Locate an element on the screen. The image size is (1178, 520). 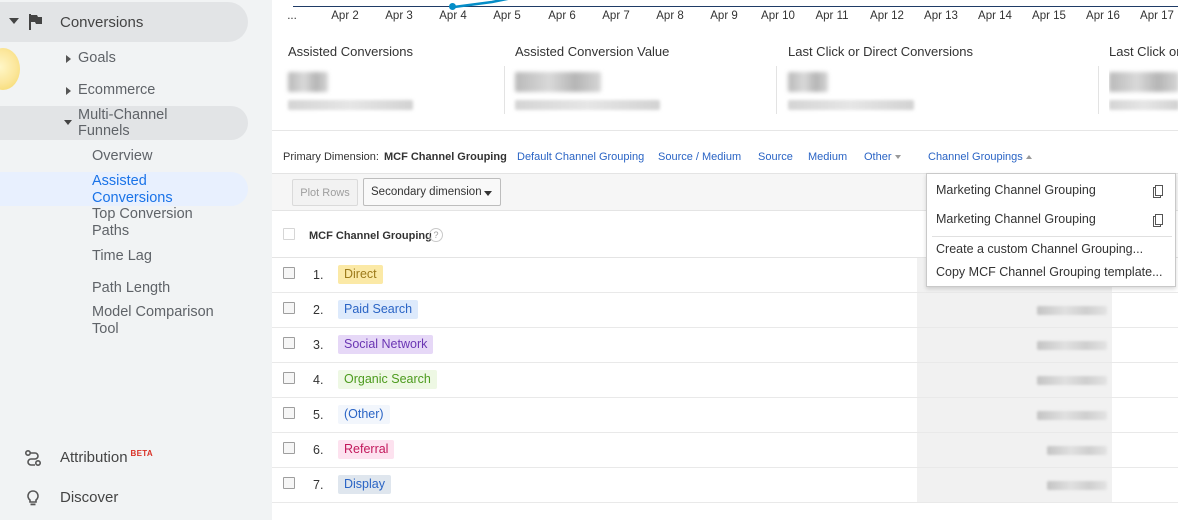
sidebar-item-label: Discover is located at coordinates (89, 497).